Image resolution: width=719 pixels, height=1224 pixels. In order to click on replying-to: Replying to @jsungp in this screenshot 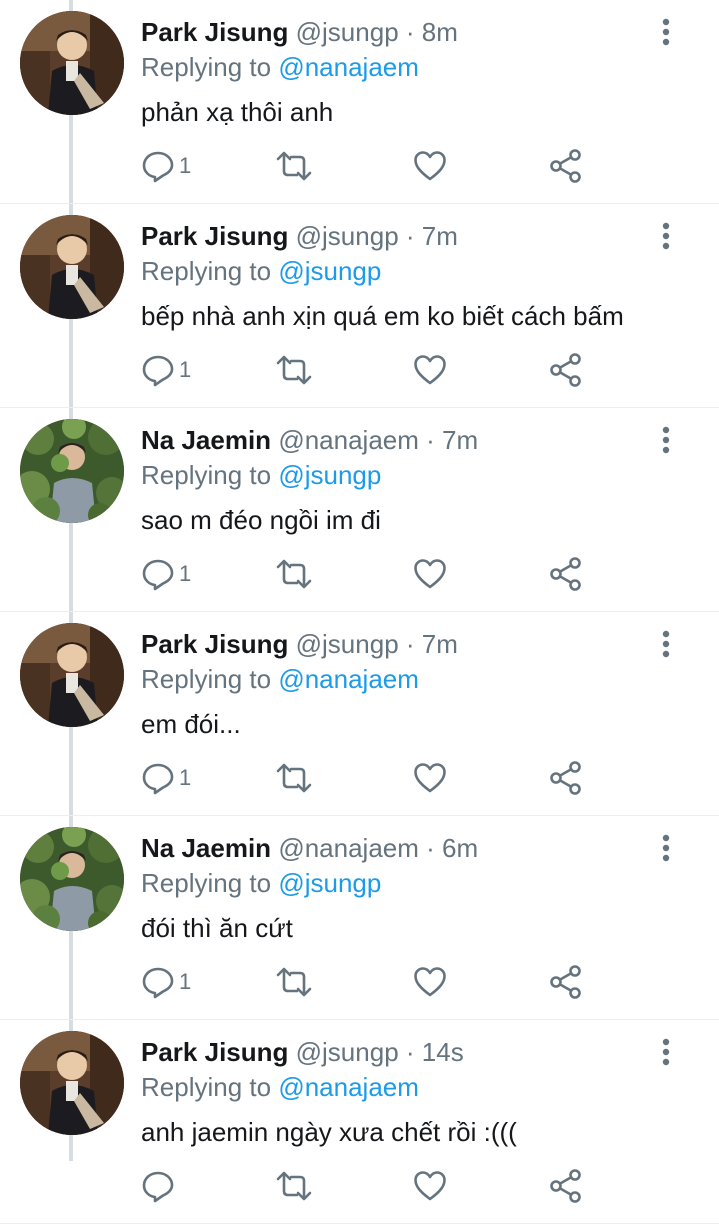, I will do `click(261, 475)`.